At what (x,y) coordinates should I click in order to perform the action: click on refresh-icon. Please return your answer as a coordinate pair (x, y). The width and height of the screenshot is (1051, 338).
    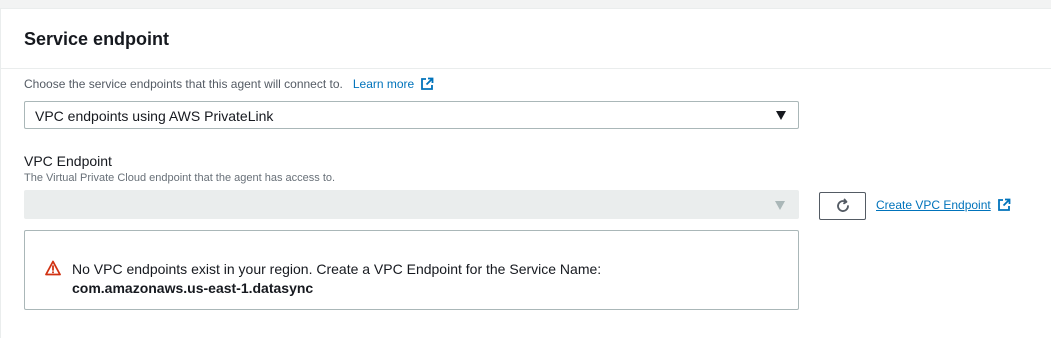
    Looking at the image, I should click on (842, 205).